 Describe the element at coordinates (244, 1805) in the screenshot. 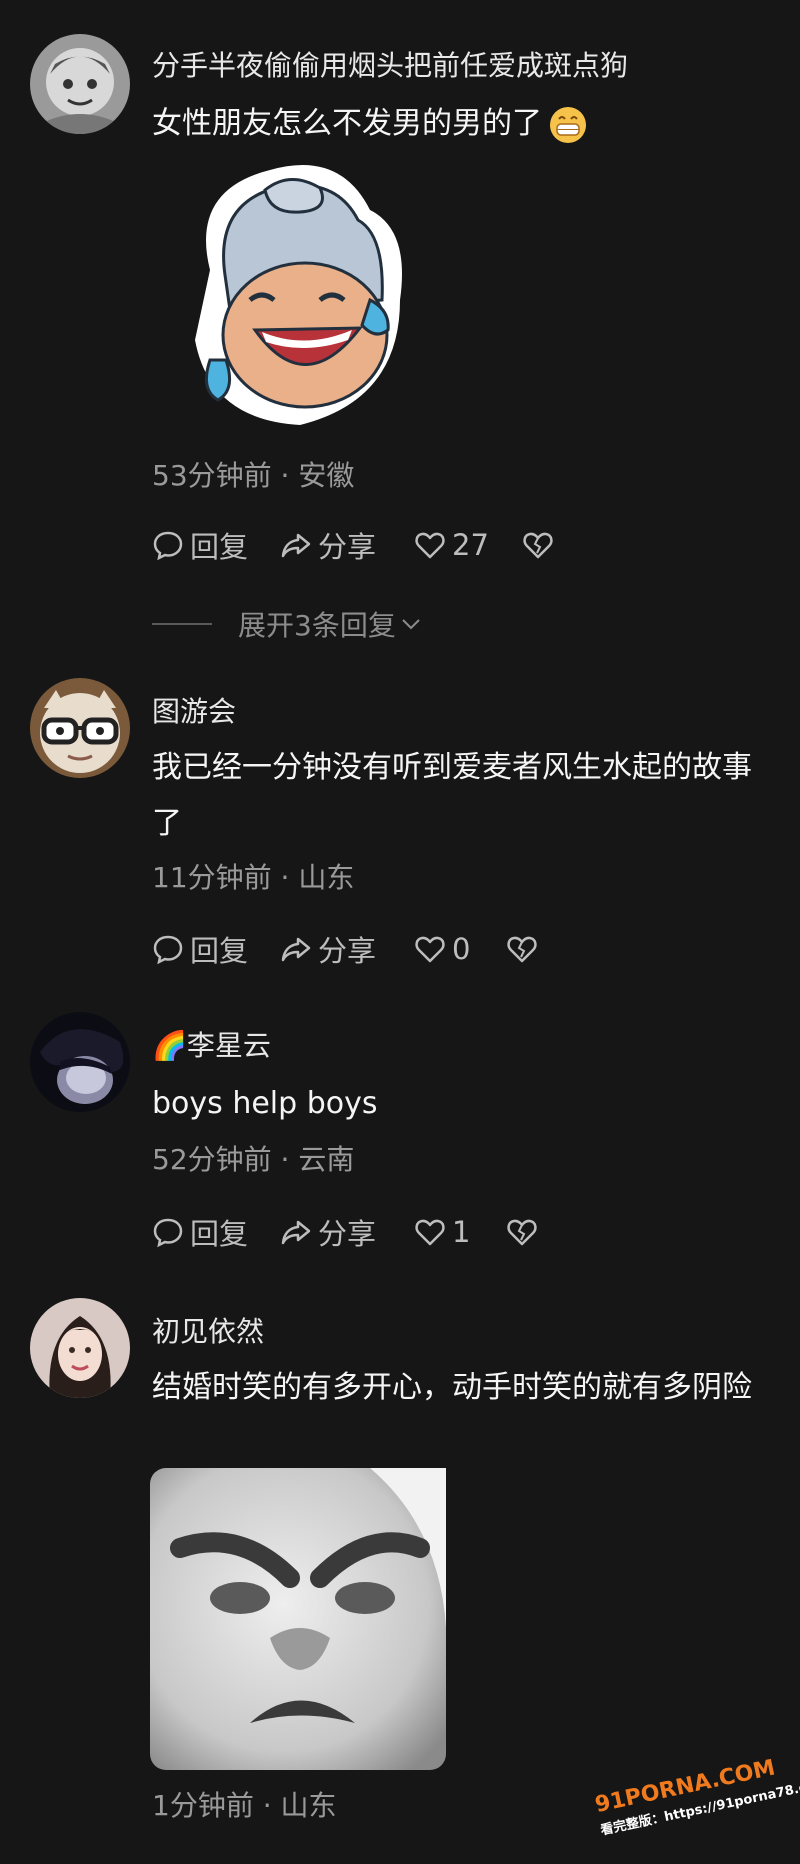

I see `comment-meta: 1分钟前 · 山东` at that location.